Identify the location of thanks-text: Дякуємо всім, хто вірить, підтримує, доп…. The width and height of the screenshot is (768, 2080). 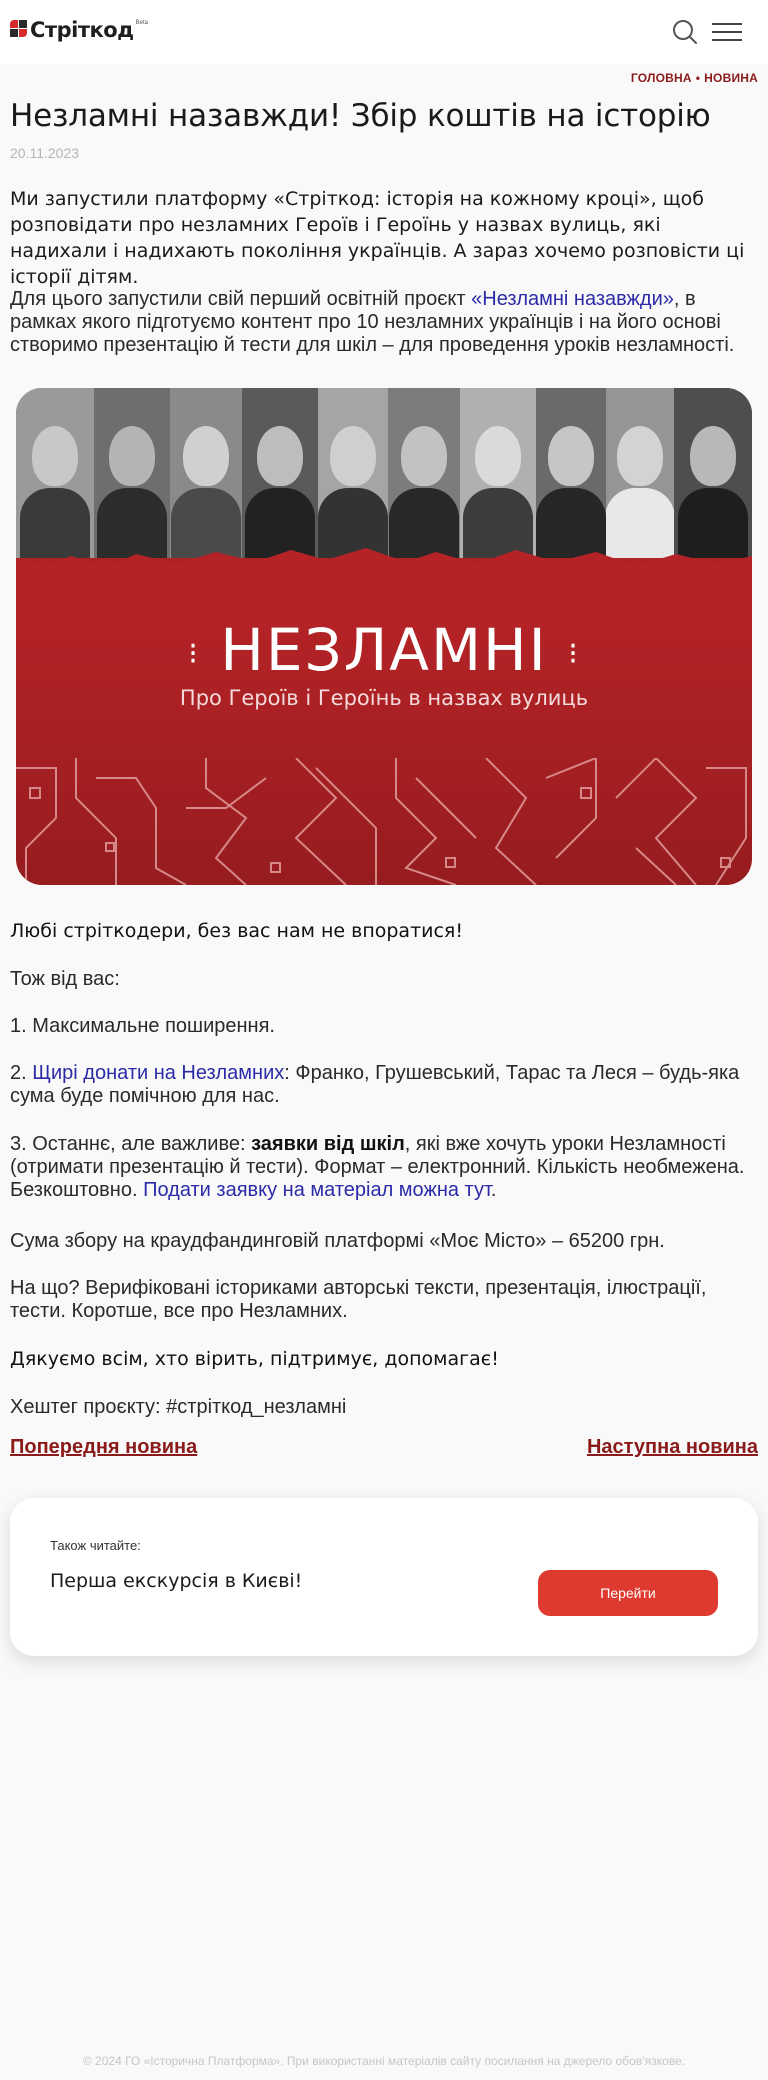
(254, 1359).